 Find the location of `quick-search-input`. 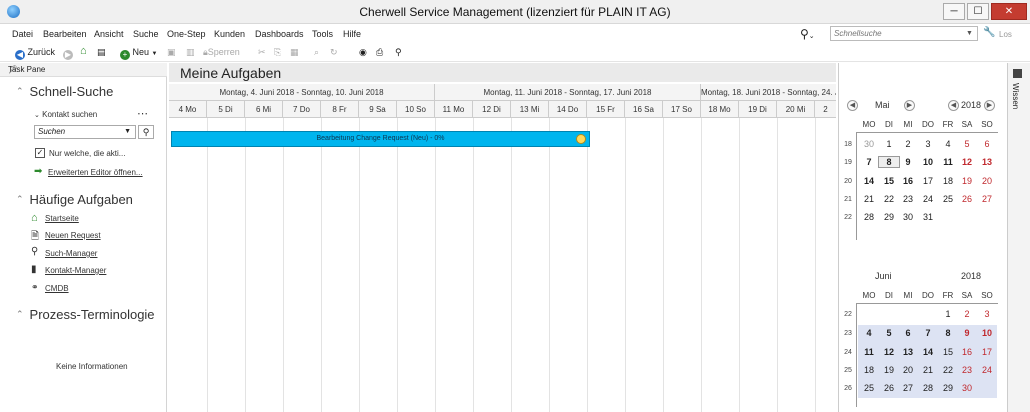

quick-search-input is located at coordinates (904, 33).